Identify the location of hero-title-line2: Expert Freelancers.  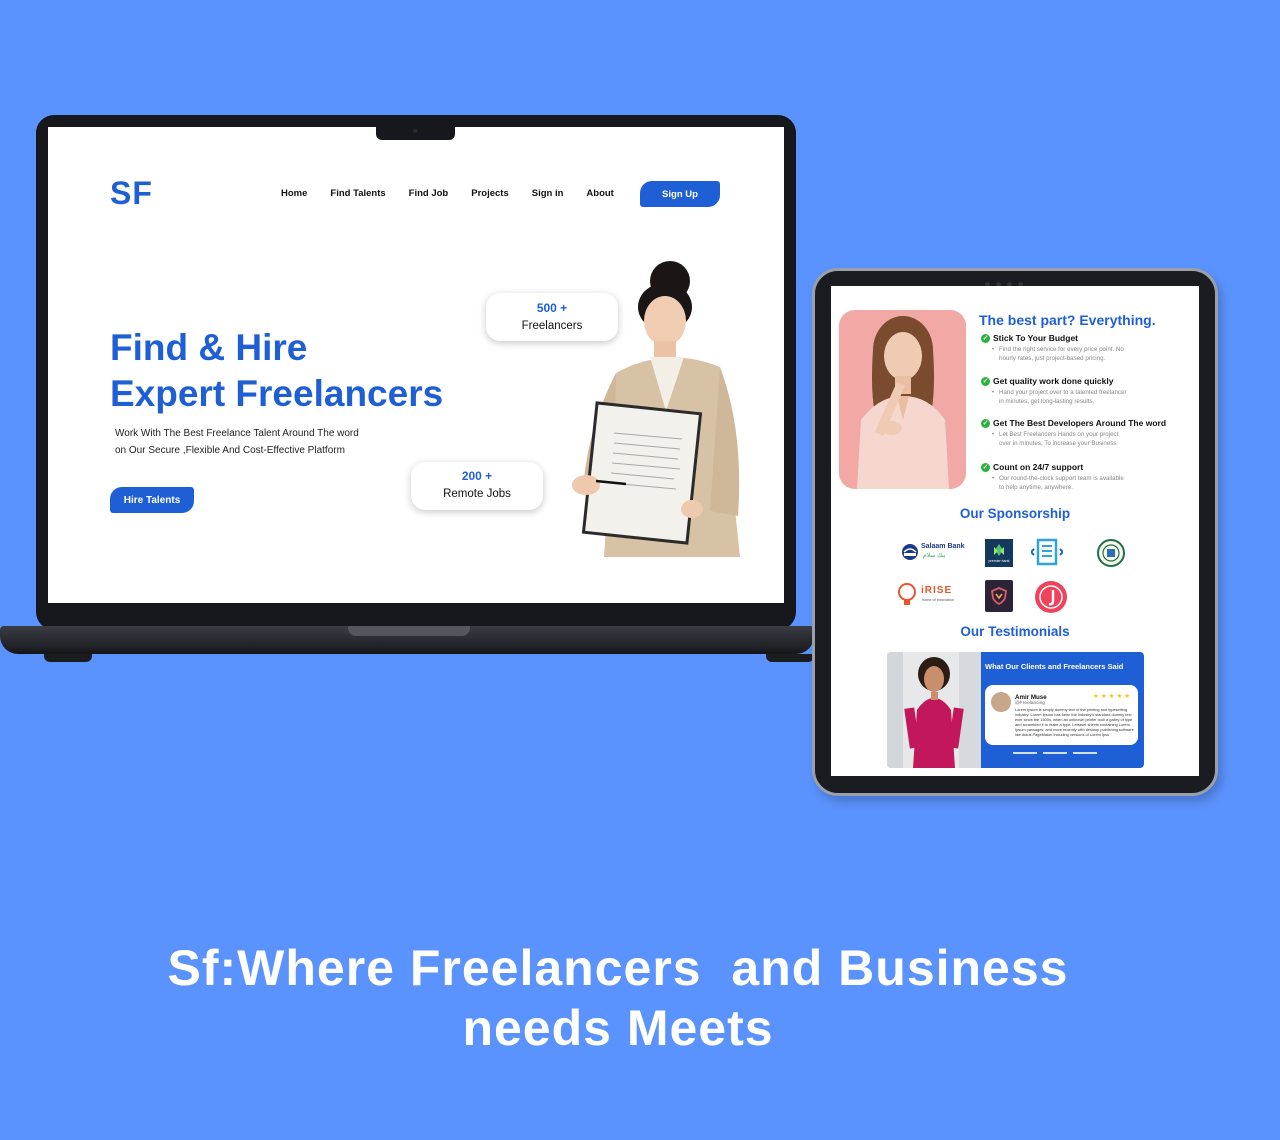
(277, 393).